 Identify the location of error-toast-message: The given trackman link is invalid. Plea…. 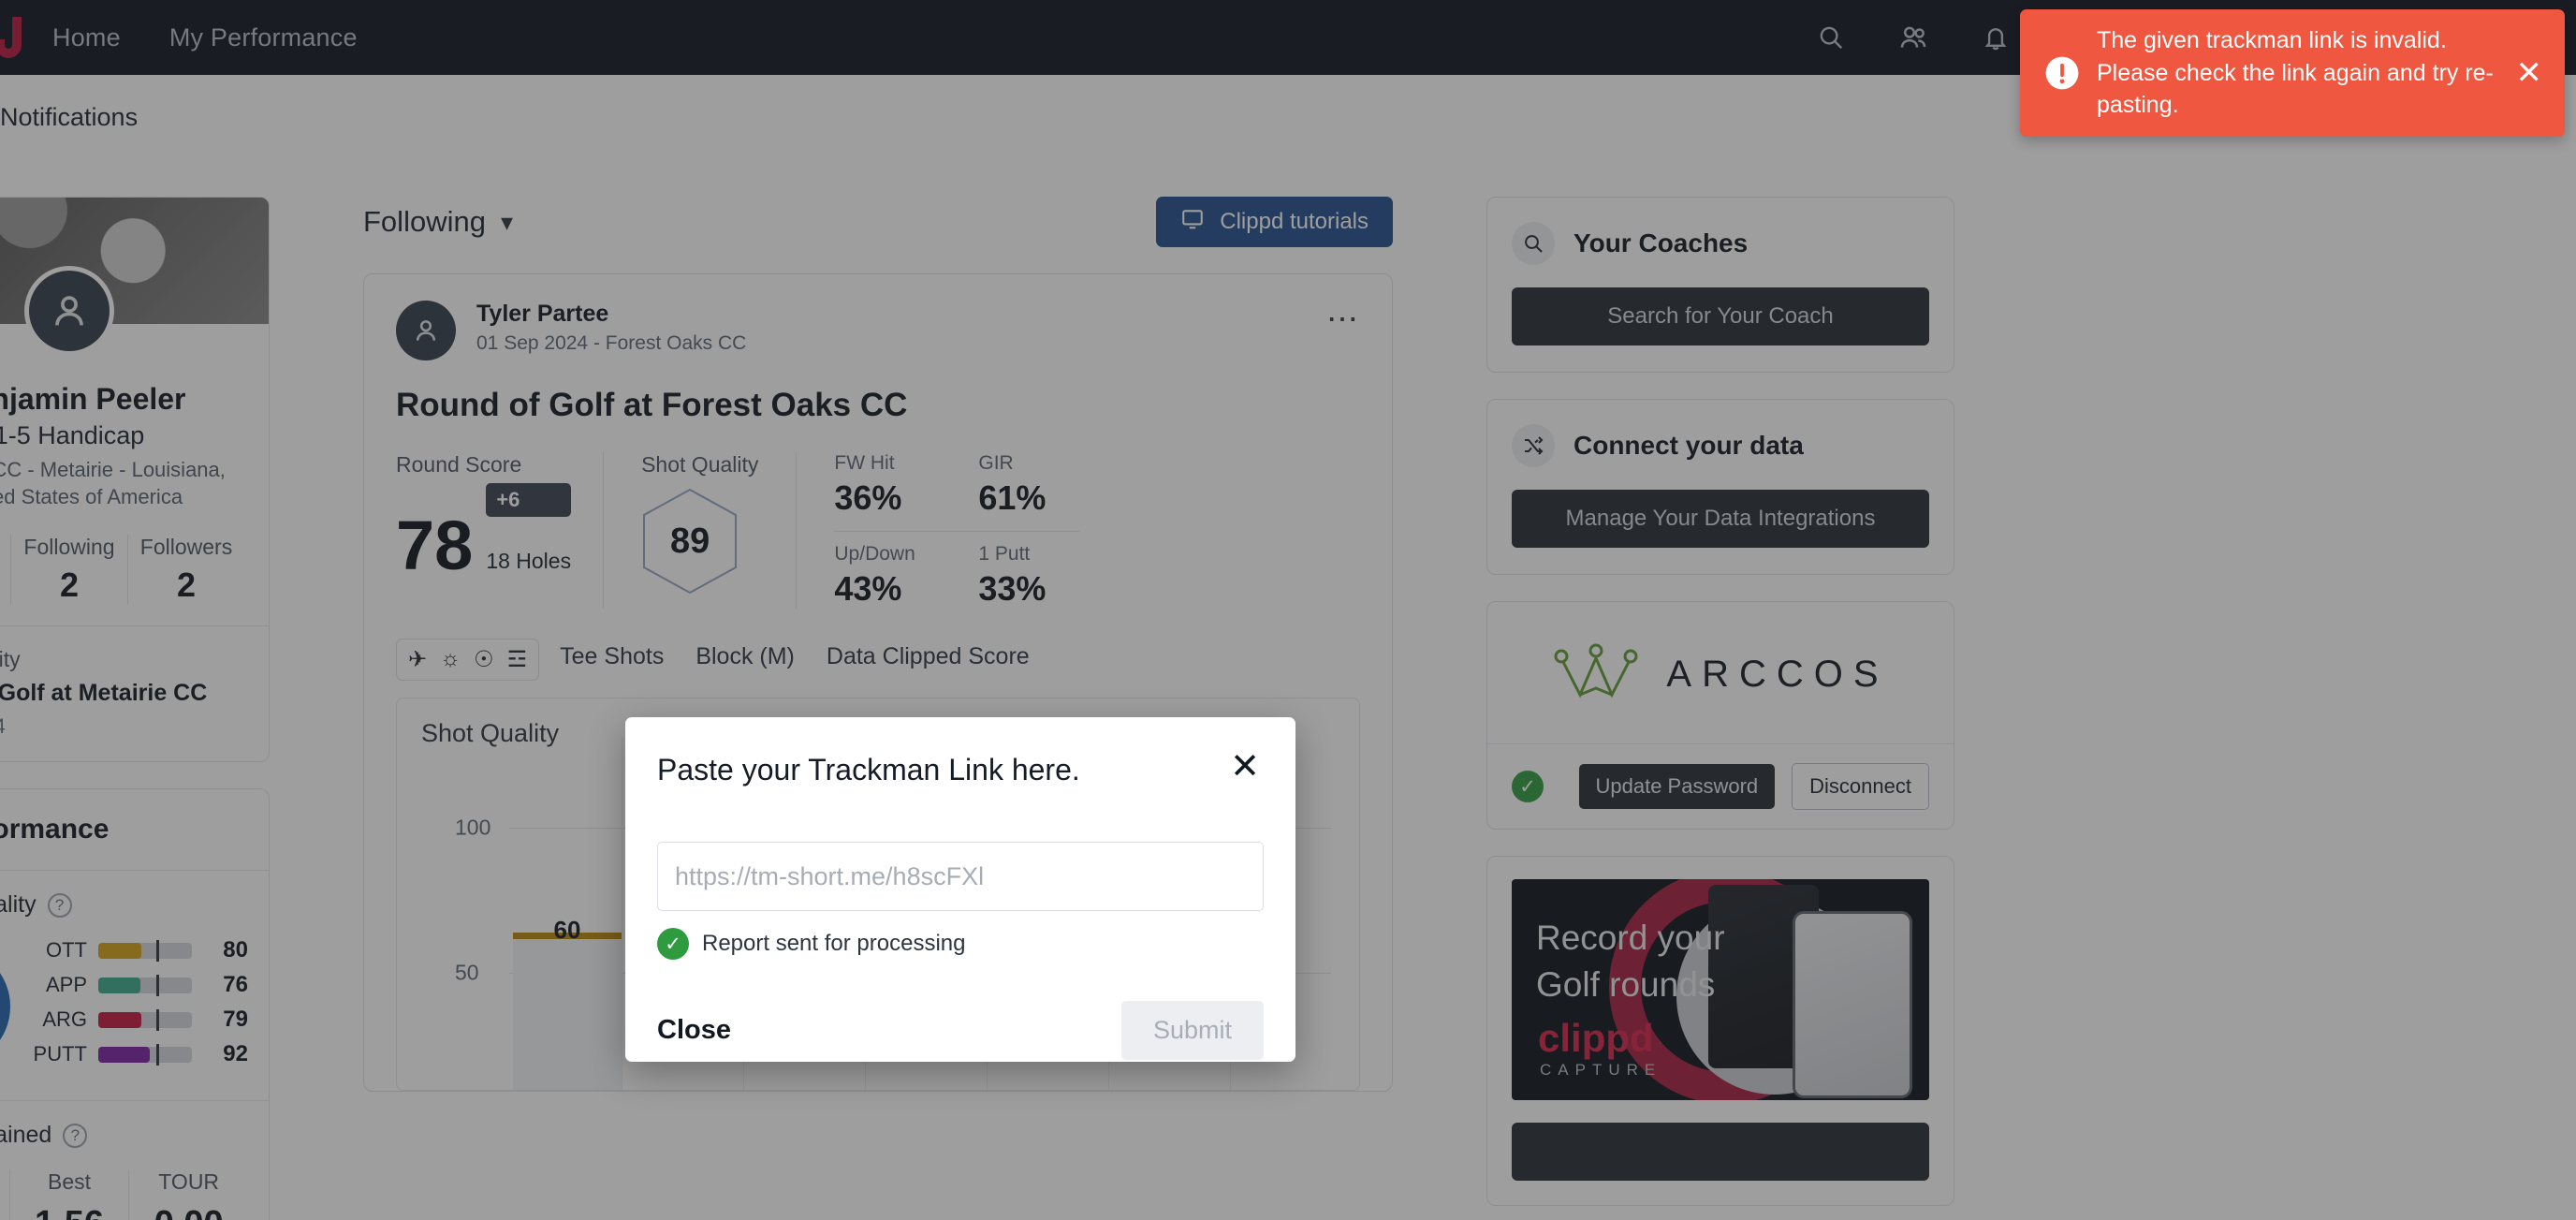
(2295, 72).